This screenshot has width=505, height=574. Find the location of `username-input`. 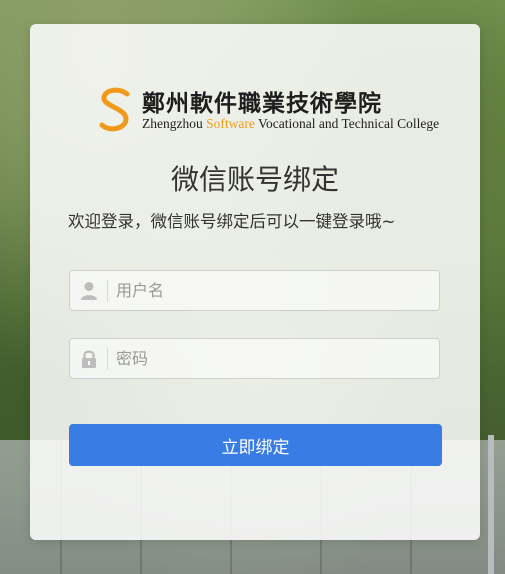

username-input is located at coordinates (271, 290).